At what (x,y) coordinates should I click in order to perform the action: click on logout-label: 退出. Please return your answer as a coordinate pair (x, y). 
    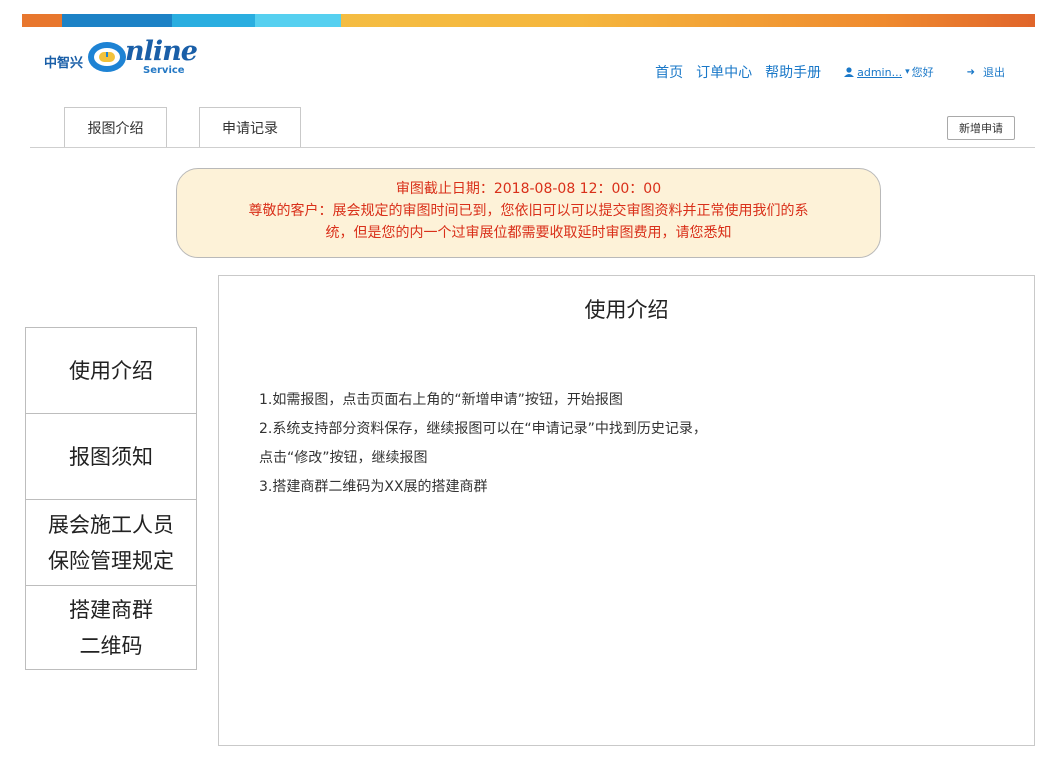
    Looking at the image, I should click on (994, 72).